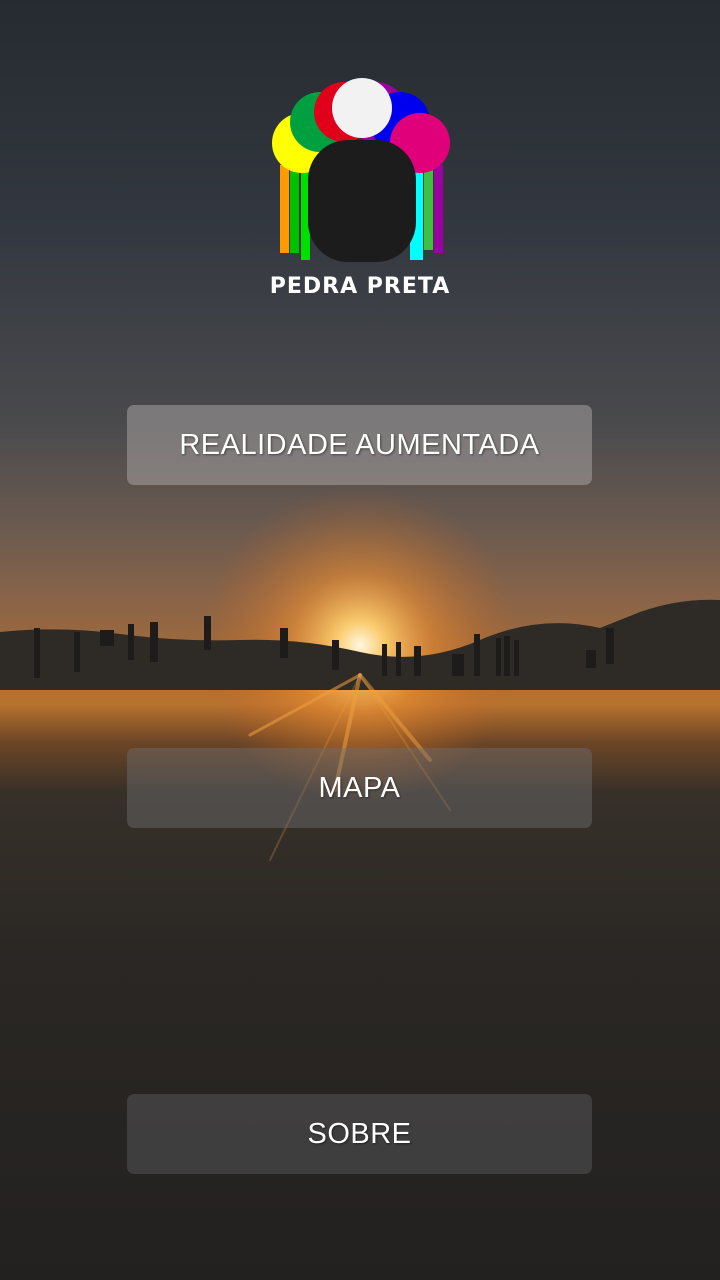 The image size is (720, 1280). I want to click on pedra-preta-logo, so click(360, 170).